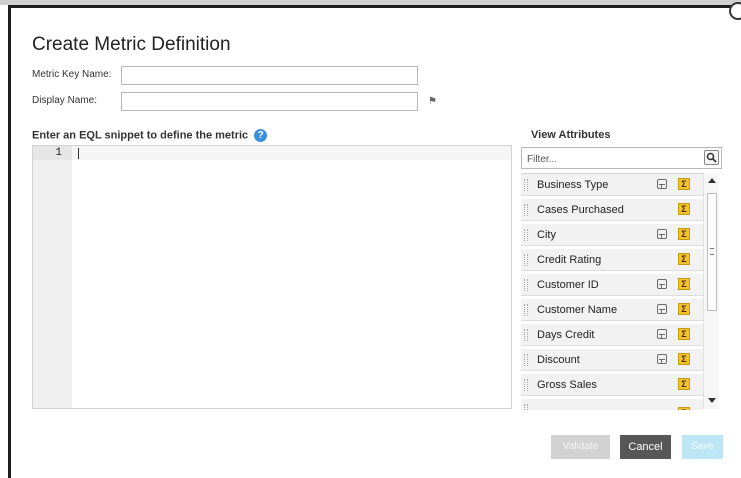 The width and height of the screenshot is (741, 478). I want to click on metric-key-input, so click(269, 75).